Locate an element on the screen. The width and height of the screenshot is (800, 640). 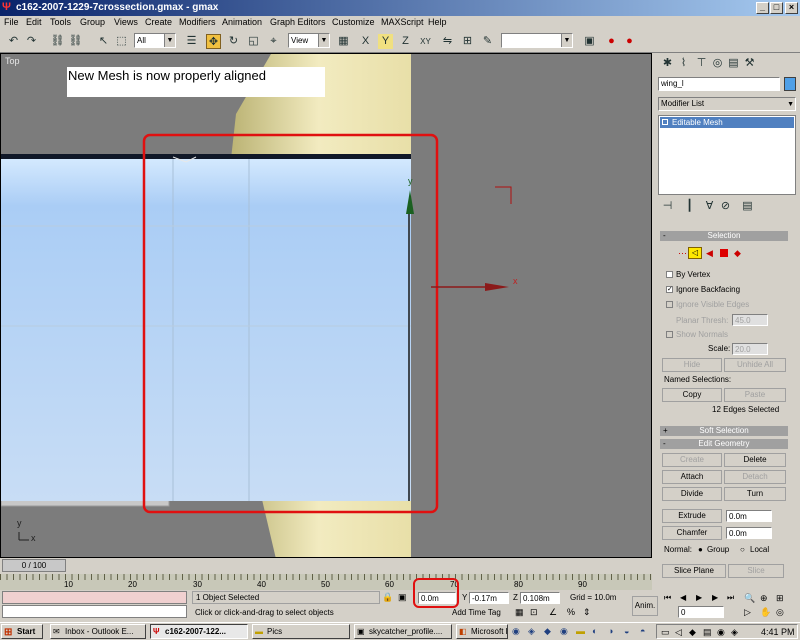
menu-modifiers: Modifiers is located at coordinates (197, 22).